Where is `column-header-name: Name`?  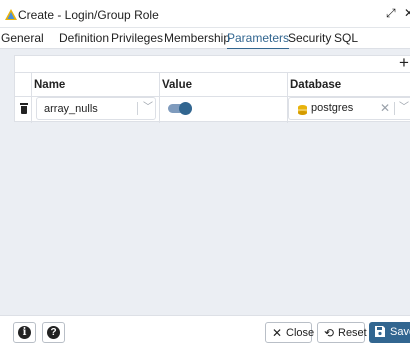 column-header-name: Name is located at coordinates (50, 85).